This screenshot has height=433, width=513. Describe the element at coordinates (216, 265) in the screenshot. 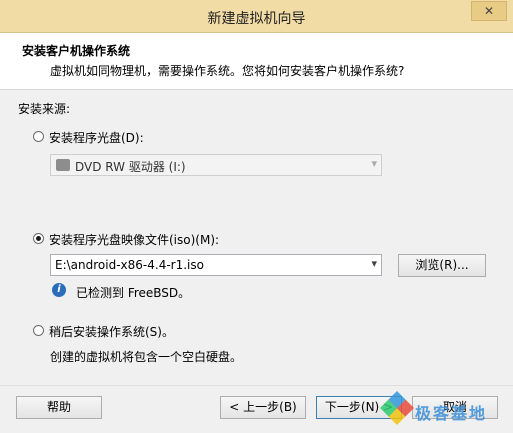

I see `iso-path-input: E:\android-x86-4.4-r1.iso ▾` at that location.